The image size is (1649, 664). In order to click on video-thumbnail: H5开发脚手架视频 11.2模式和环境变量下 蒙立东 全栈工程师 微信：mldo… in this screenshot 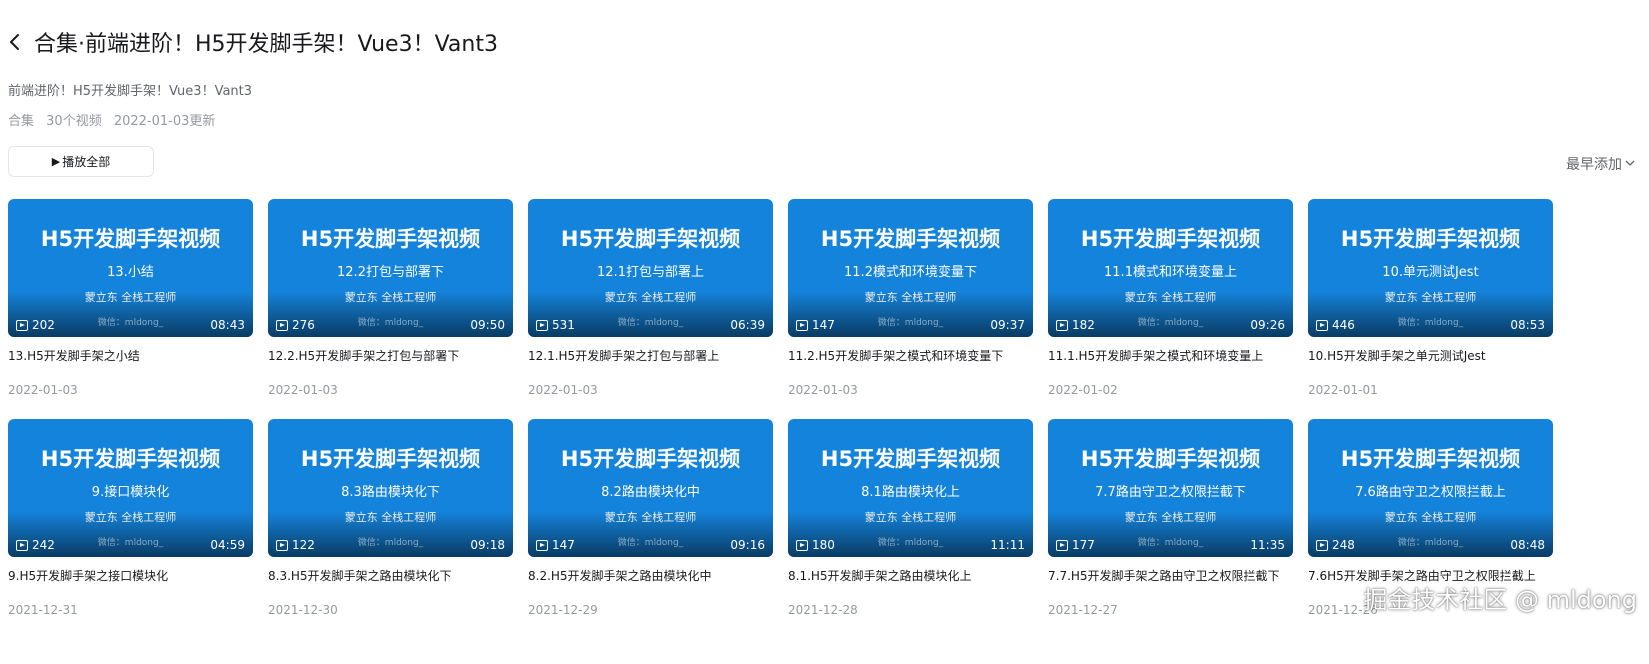, I will do `click(910, 268)`.